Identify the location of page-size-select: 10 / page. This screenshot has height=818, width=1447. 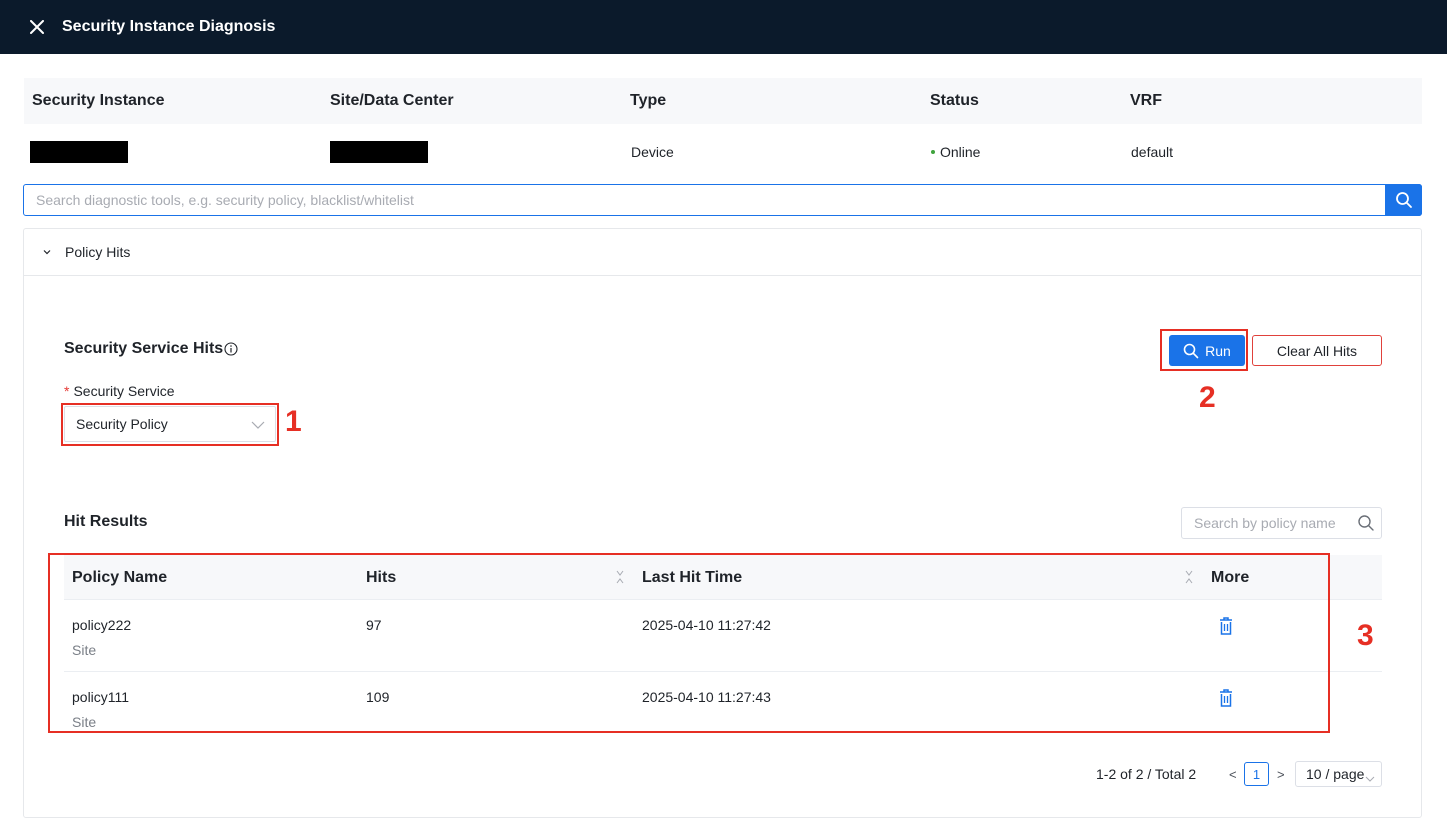
(1338, 774).